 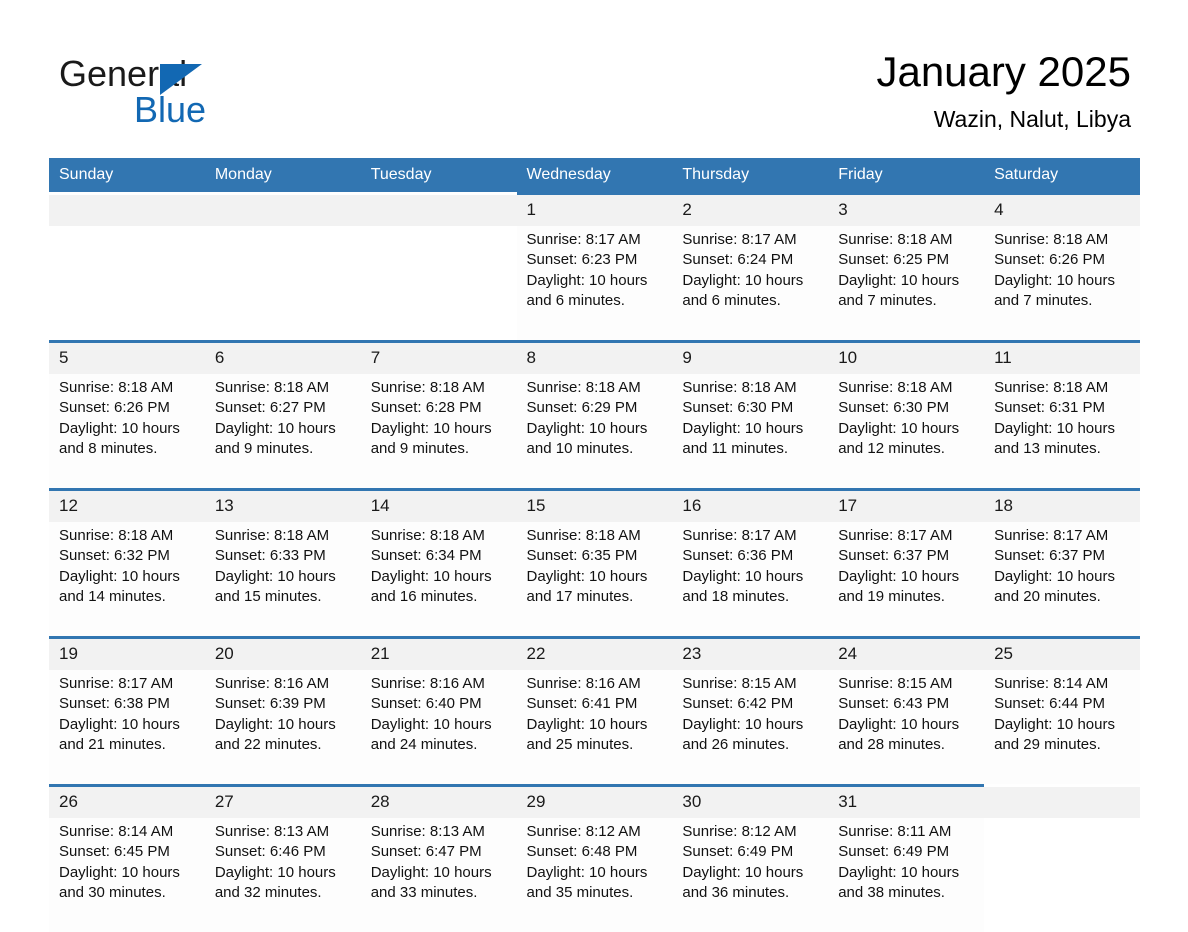 I want to click on day-number: 12, so click(x=127, y=506).